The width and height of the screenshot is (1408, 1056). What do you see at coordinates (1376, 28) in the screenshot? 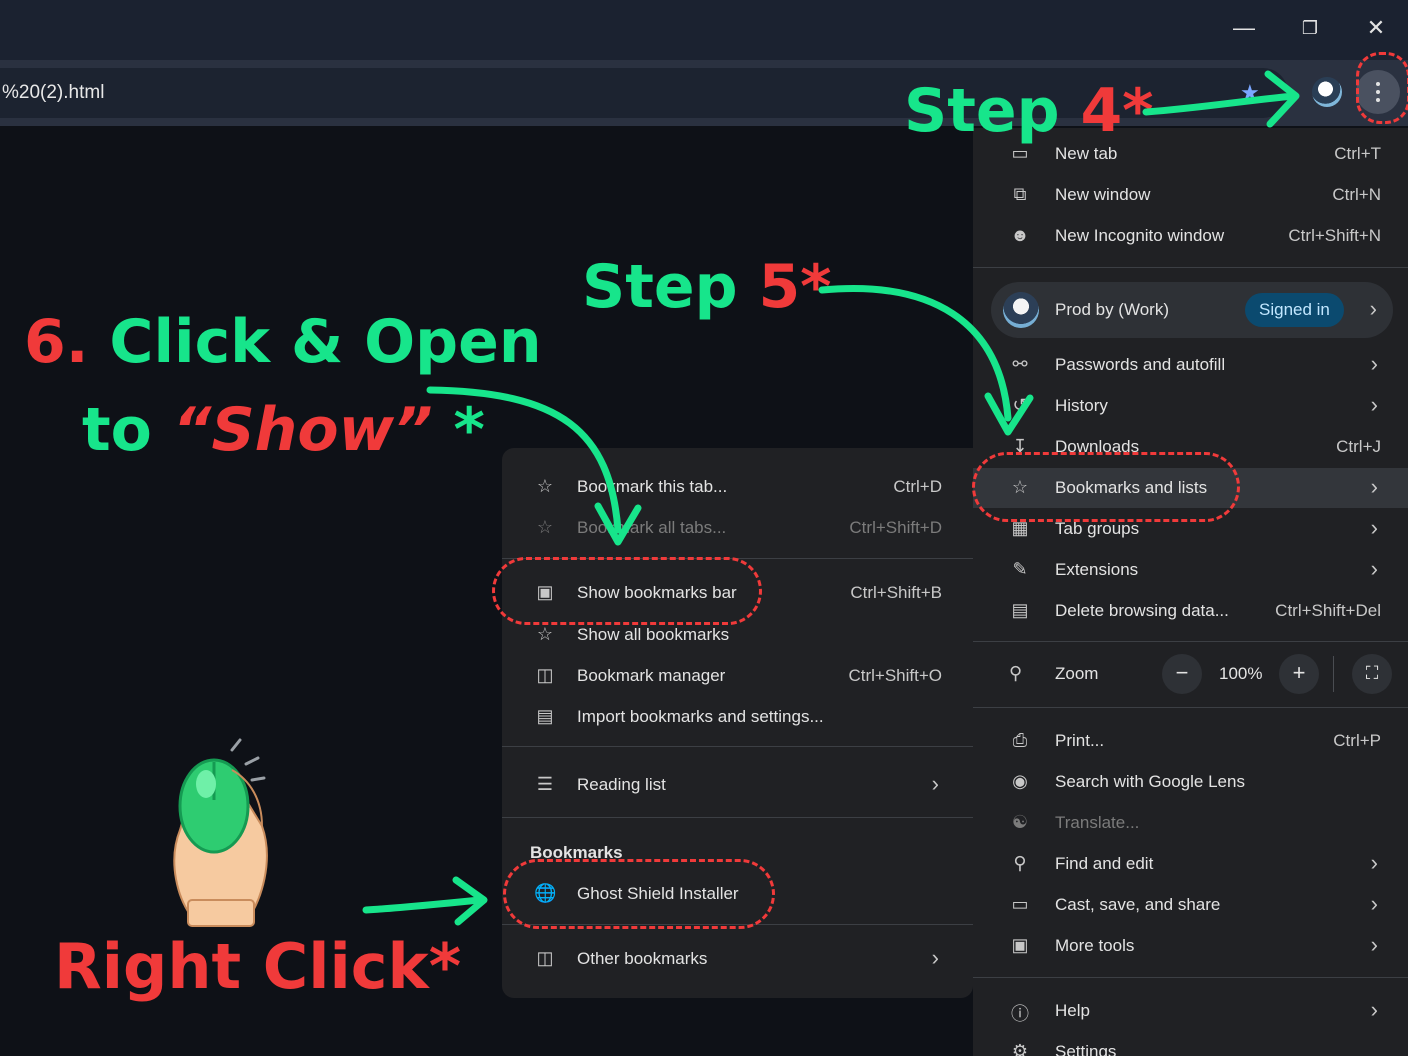
I see `close-icon: ✕` at bounding box center [1376, 28].